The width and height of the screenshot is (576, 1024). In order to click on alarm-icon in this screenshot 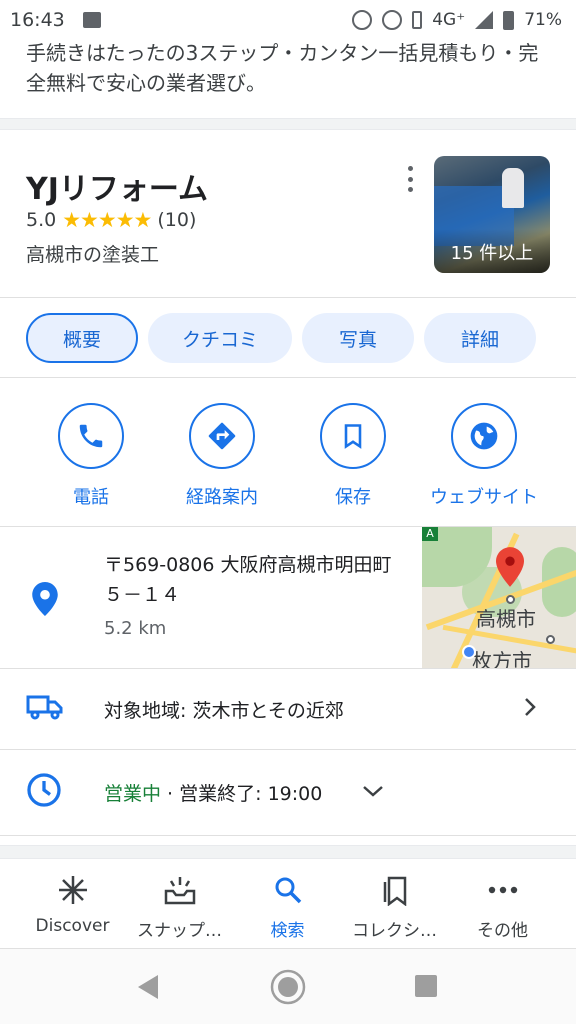, I will do `click(362, 20)`.